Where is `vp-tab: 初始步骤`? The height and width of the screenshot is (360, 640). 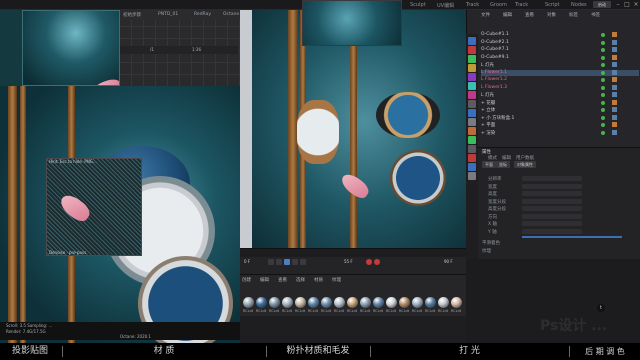
vp-tab: 初始步骤 is located at coordinates (132, 15).